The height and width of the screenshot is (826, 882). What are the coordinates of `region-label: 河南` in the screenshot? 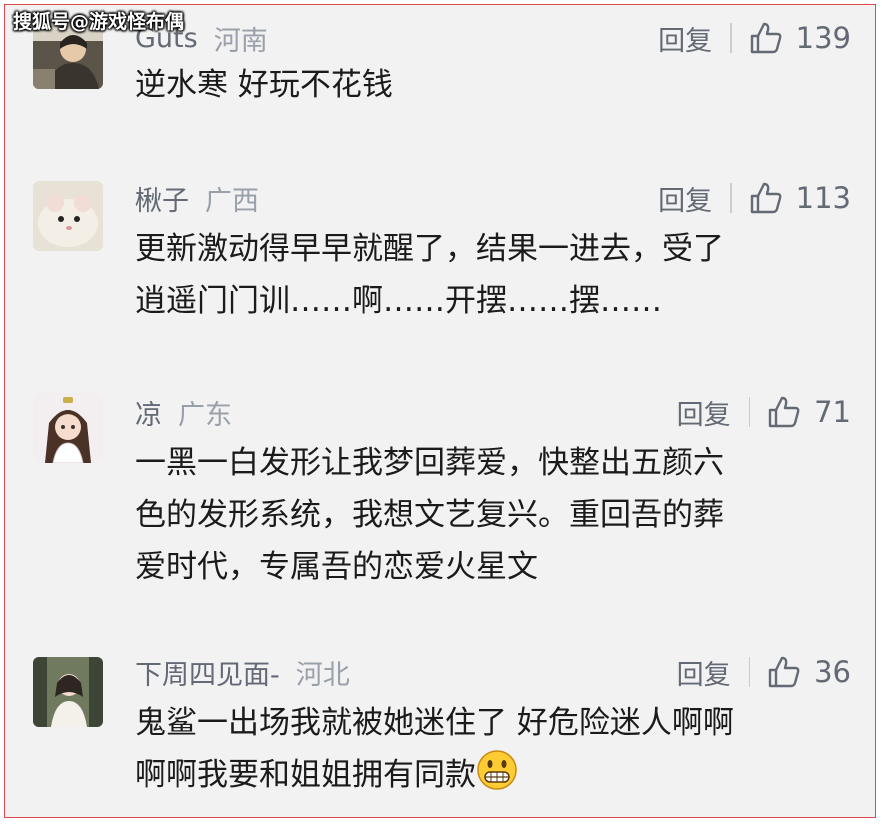 It's located at (240, 41).